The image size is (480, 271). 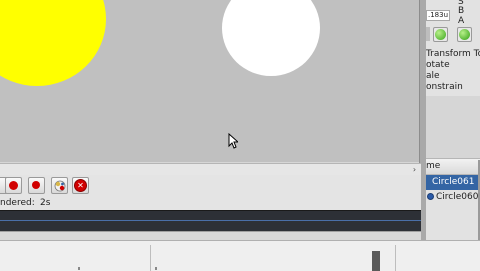 I want to click on outliner-empty-area, so click(x=453, y=223).